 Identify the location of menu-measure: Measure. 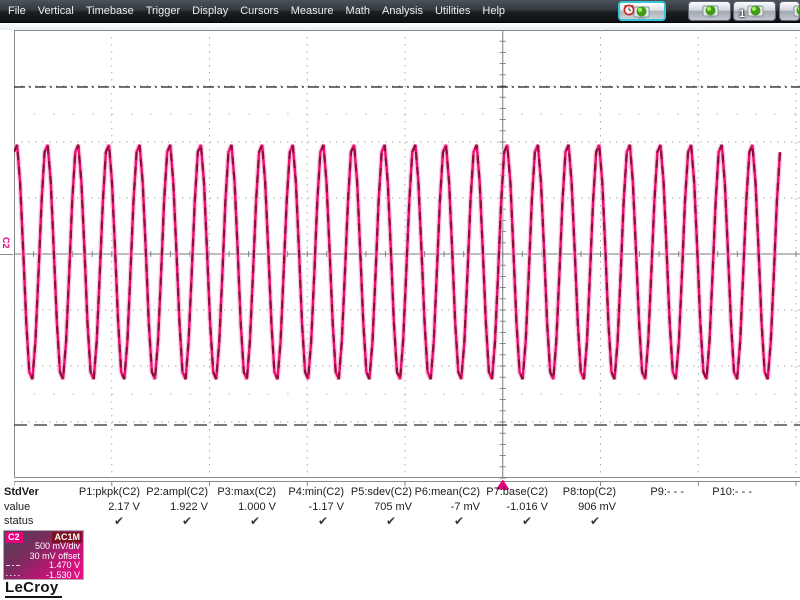
(312, 11).